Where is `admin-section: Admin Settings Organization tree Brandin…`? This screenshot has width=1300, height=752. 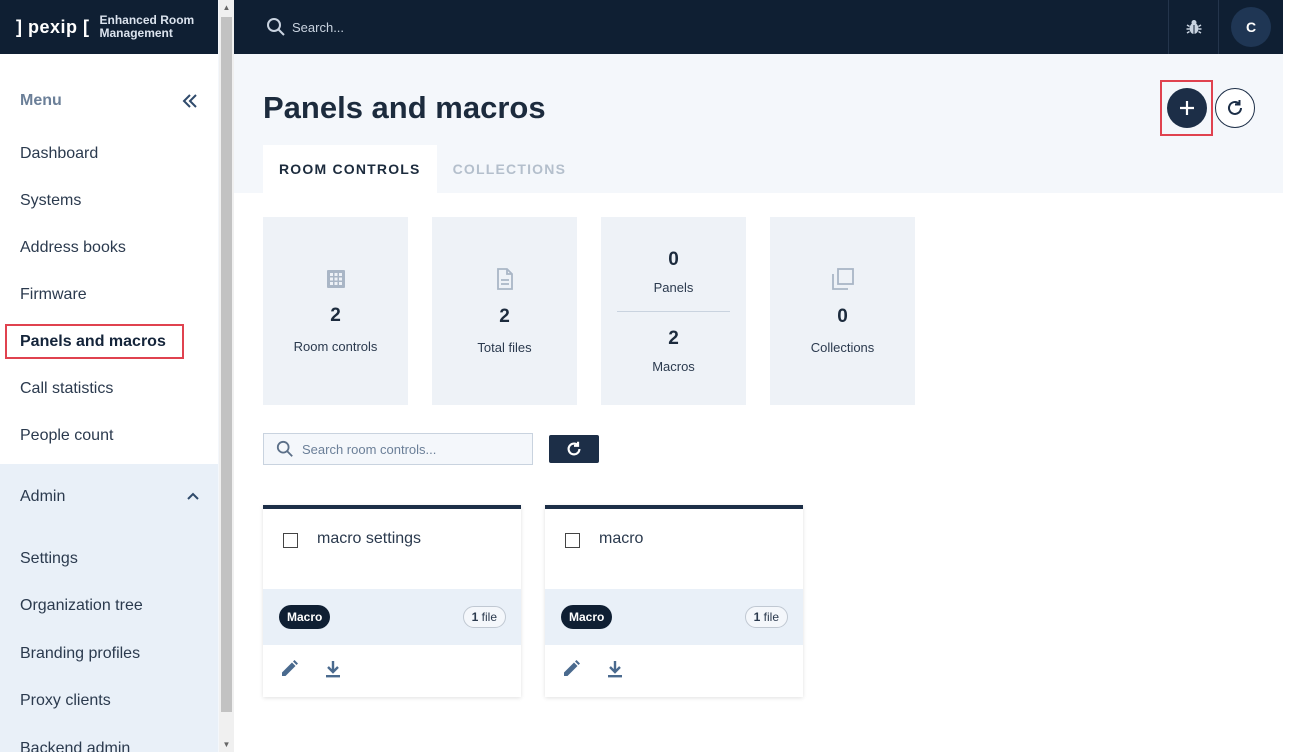
admin-section: Admin Settings Organization tree Brandin… is located at coordinates (109, 608).